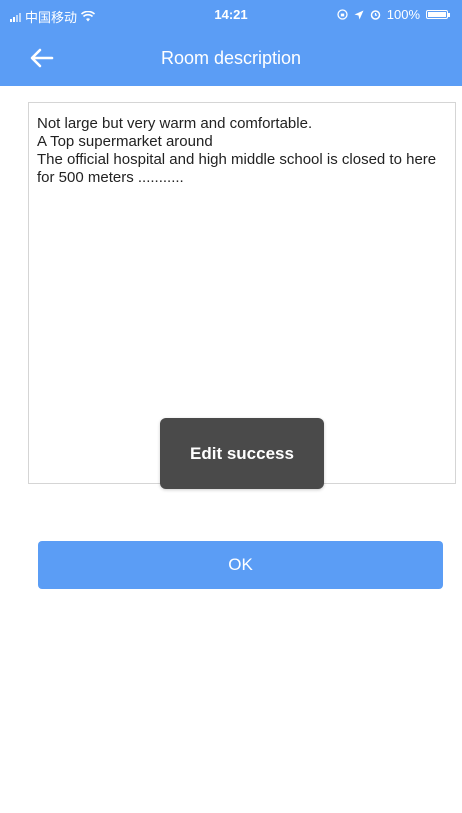 The width and height of the screenshot is (462, 813). I want to click on nav-bar: Room description, so click(231, 58).